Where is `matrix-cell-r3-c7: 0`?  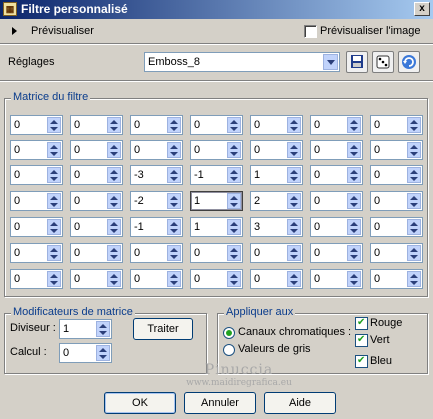 matrix-cell-r3-c7: 0 is located at coordinates (396, 175).